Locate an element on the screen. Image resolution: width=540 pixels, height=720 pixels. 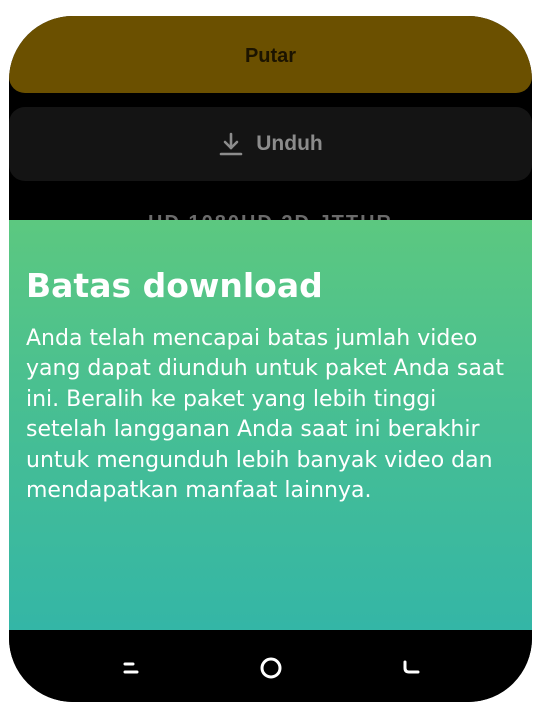
download-icon is located at coordinates (231, 144).